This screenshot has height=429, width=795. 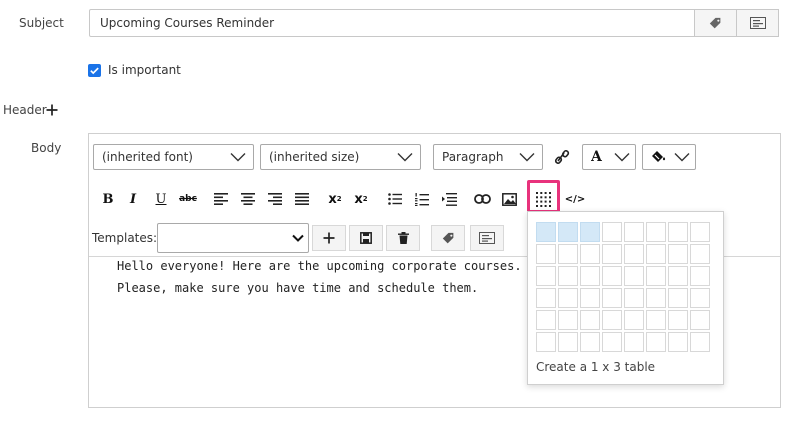 What do you see at coordinates (392, 23) in the screenshot?
I see `subject-input: Upcoming Courses Reminder` at bounding box center [392, 23].